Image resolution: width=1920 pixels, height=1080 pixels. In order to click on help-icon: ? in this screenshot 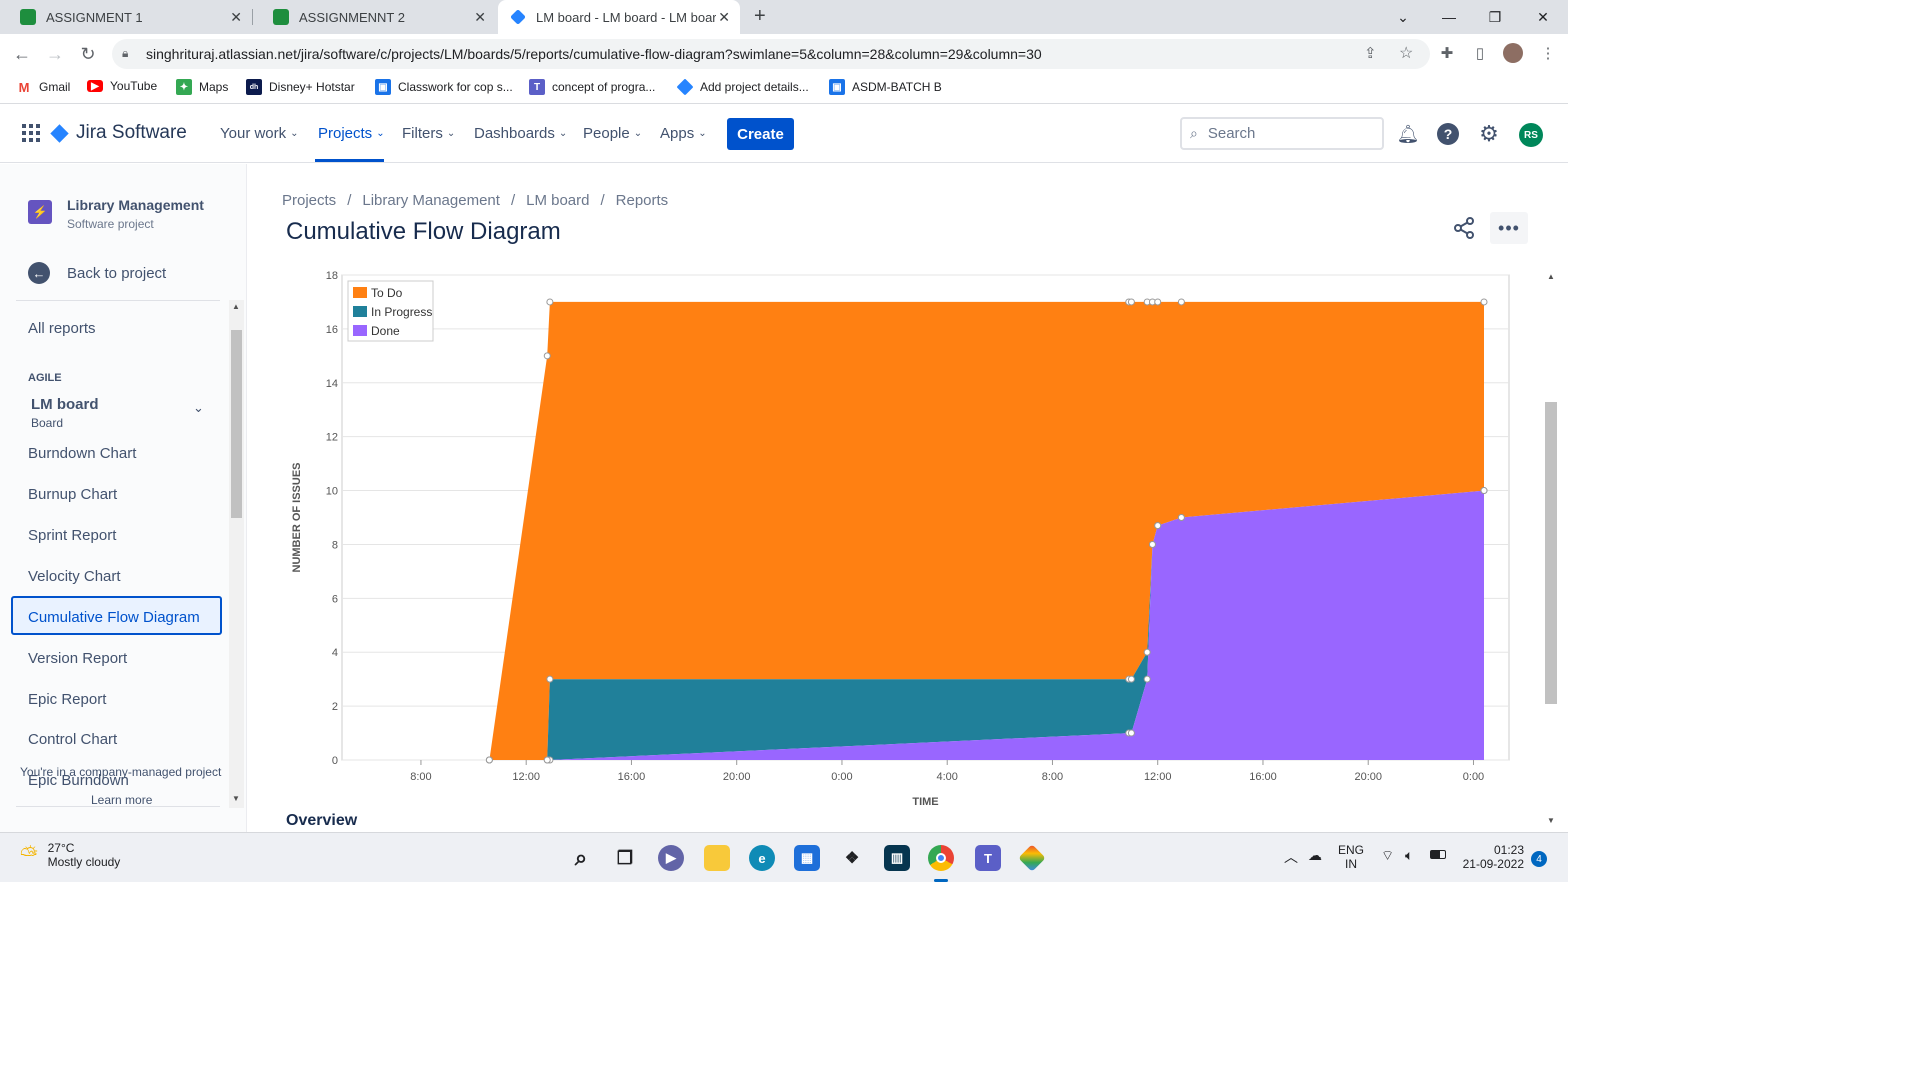, I will do `click(1448, 134)`.